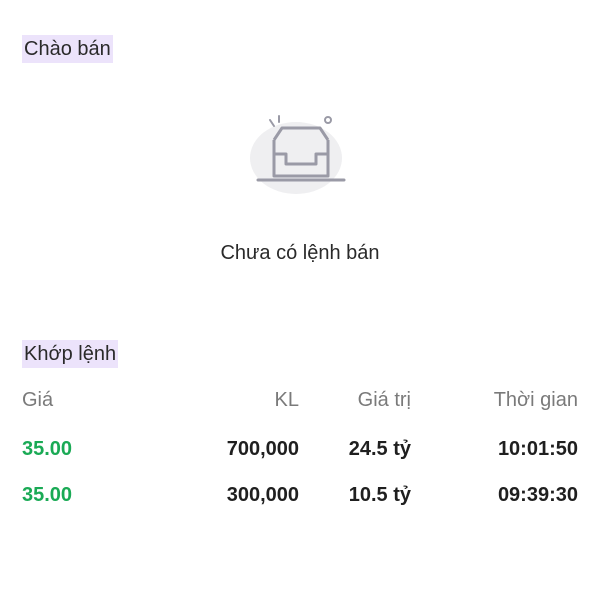  Describe the element at coordinates (300, 400) in the screenshot. I see `match-table-header: Giá KL Giá trị Thời gian` at that location.